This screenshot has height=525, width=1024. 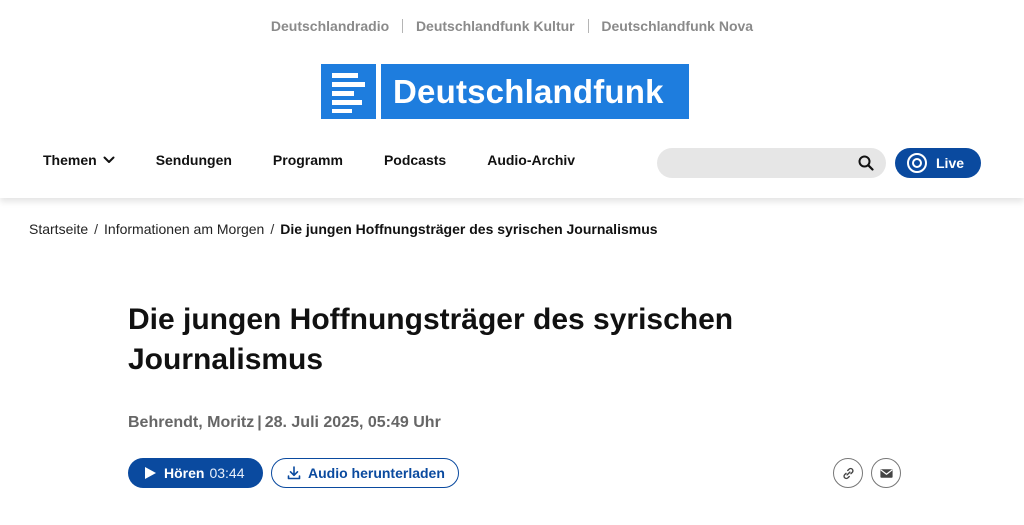 I want to click on live-label: Live, so click(x=950, y=163).